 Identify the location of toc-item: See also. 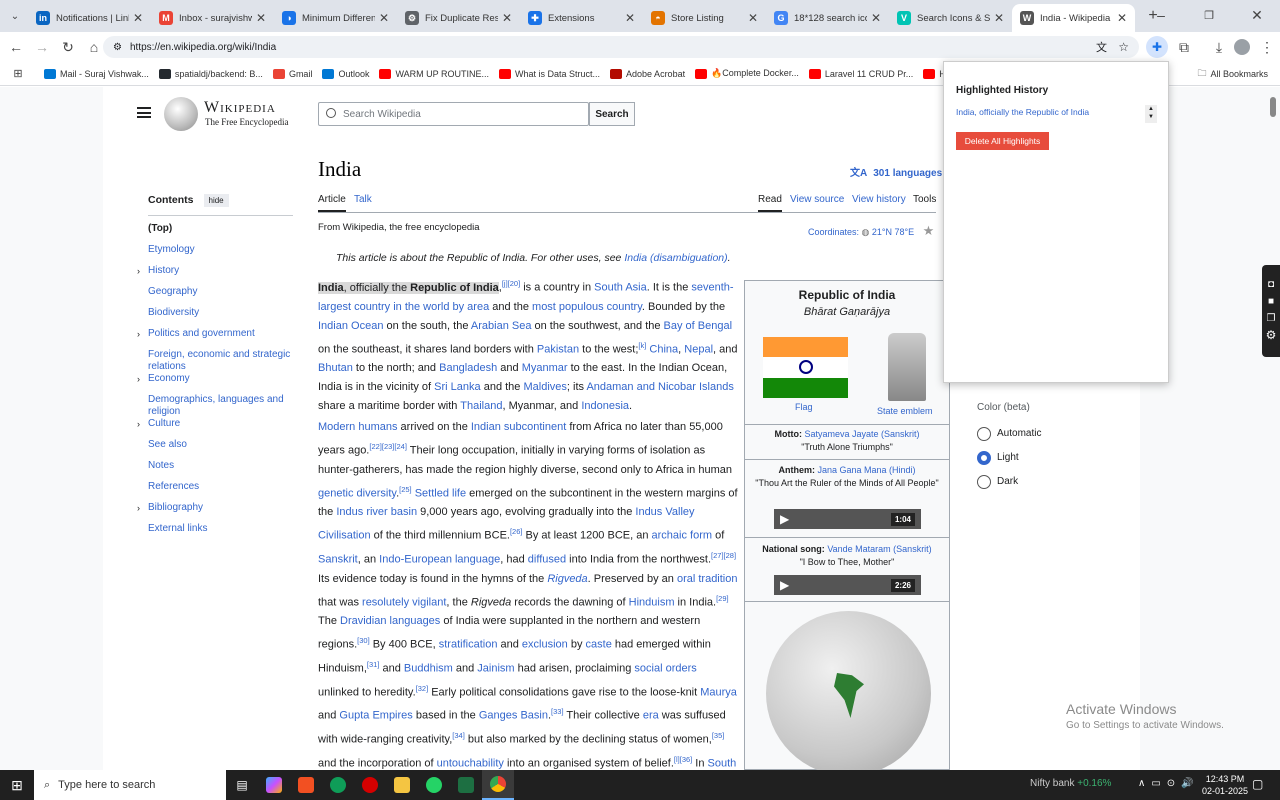
(220, 449).